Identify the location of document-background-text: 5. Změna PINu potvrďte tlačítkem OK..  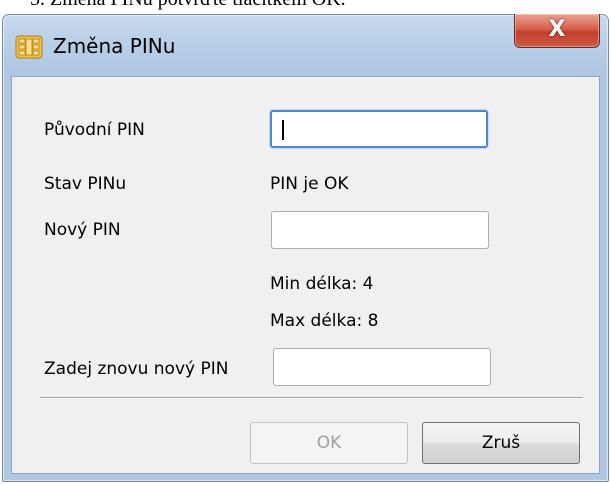
(305, 7).